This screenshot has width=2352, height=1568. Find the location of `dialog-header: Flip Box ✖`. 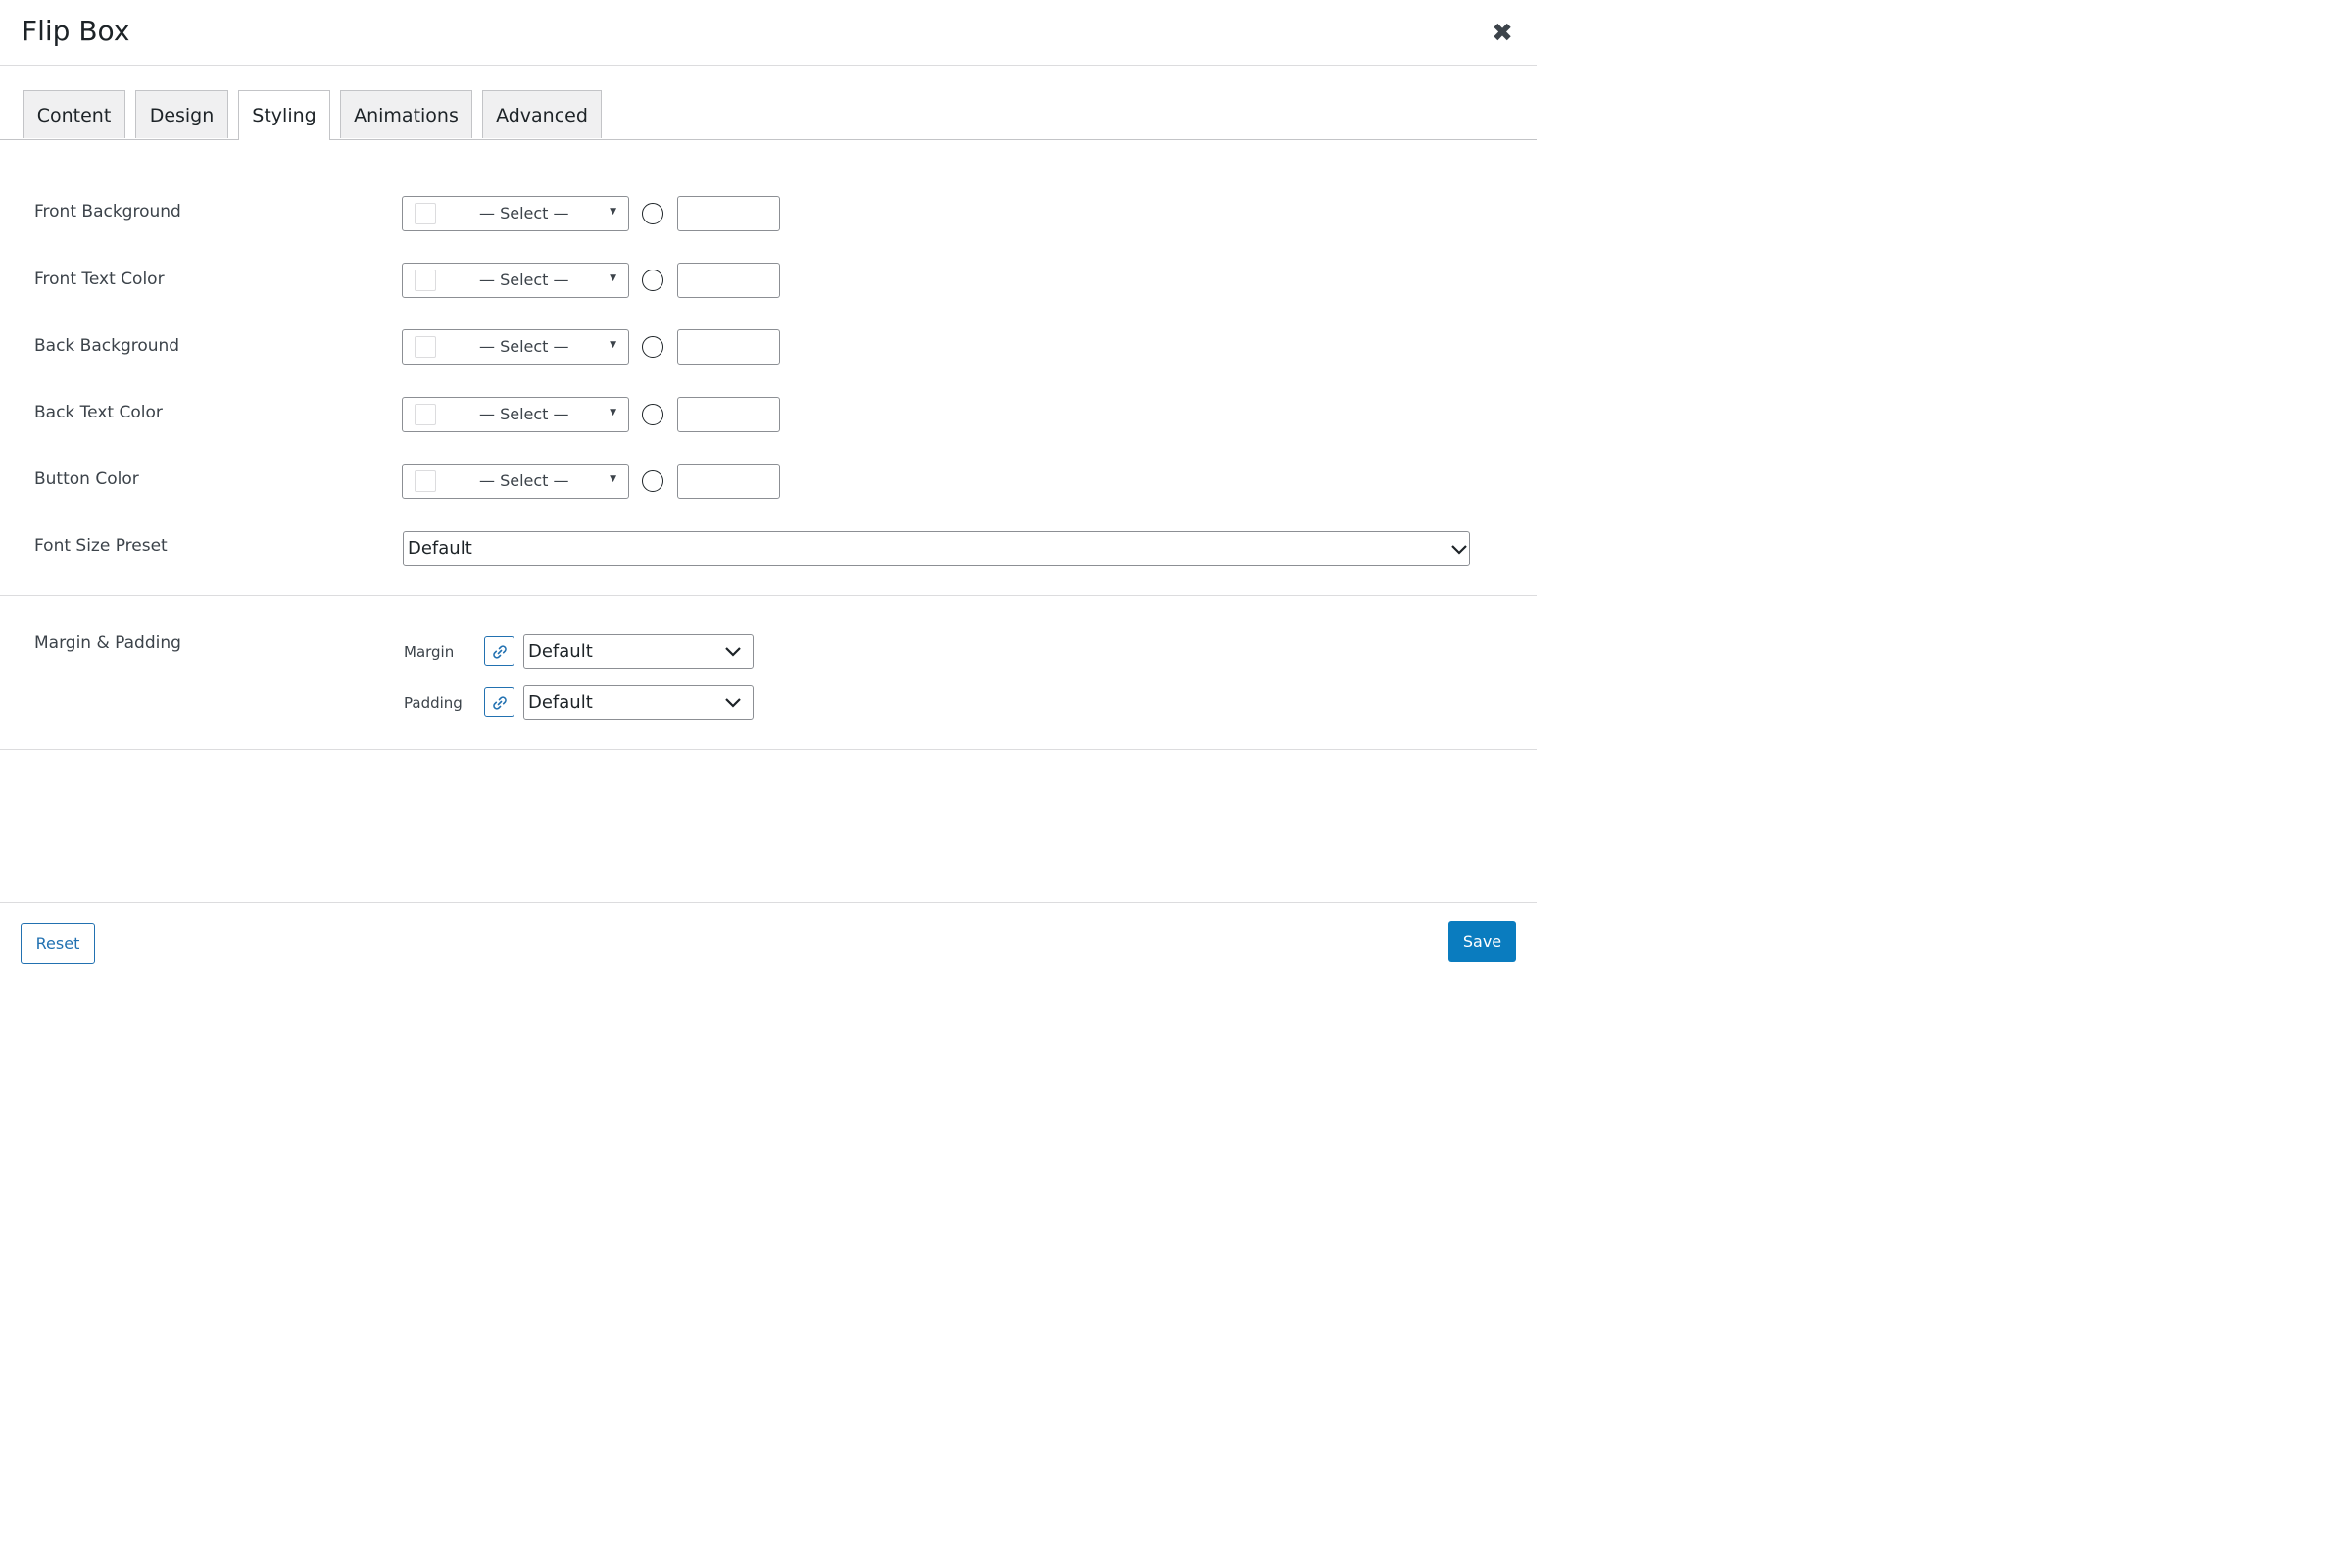

dialog-header: Flip Box ✖ is located at coordinates (768, 33).